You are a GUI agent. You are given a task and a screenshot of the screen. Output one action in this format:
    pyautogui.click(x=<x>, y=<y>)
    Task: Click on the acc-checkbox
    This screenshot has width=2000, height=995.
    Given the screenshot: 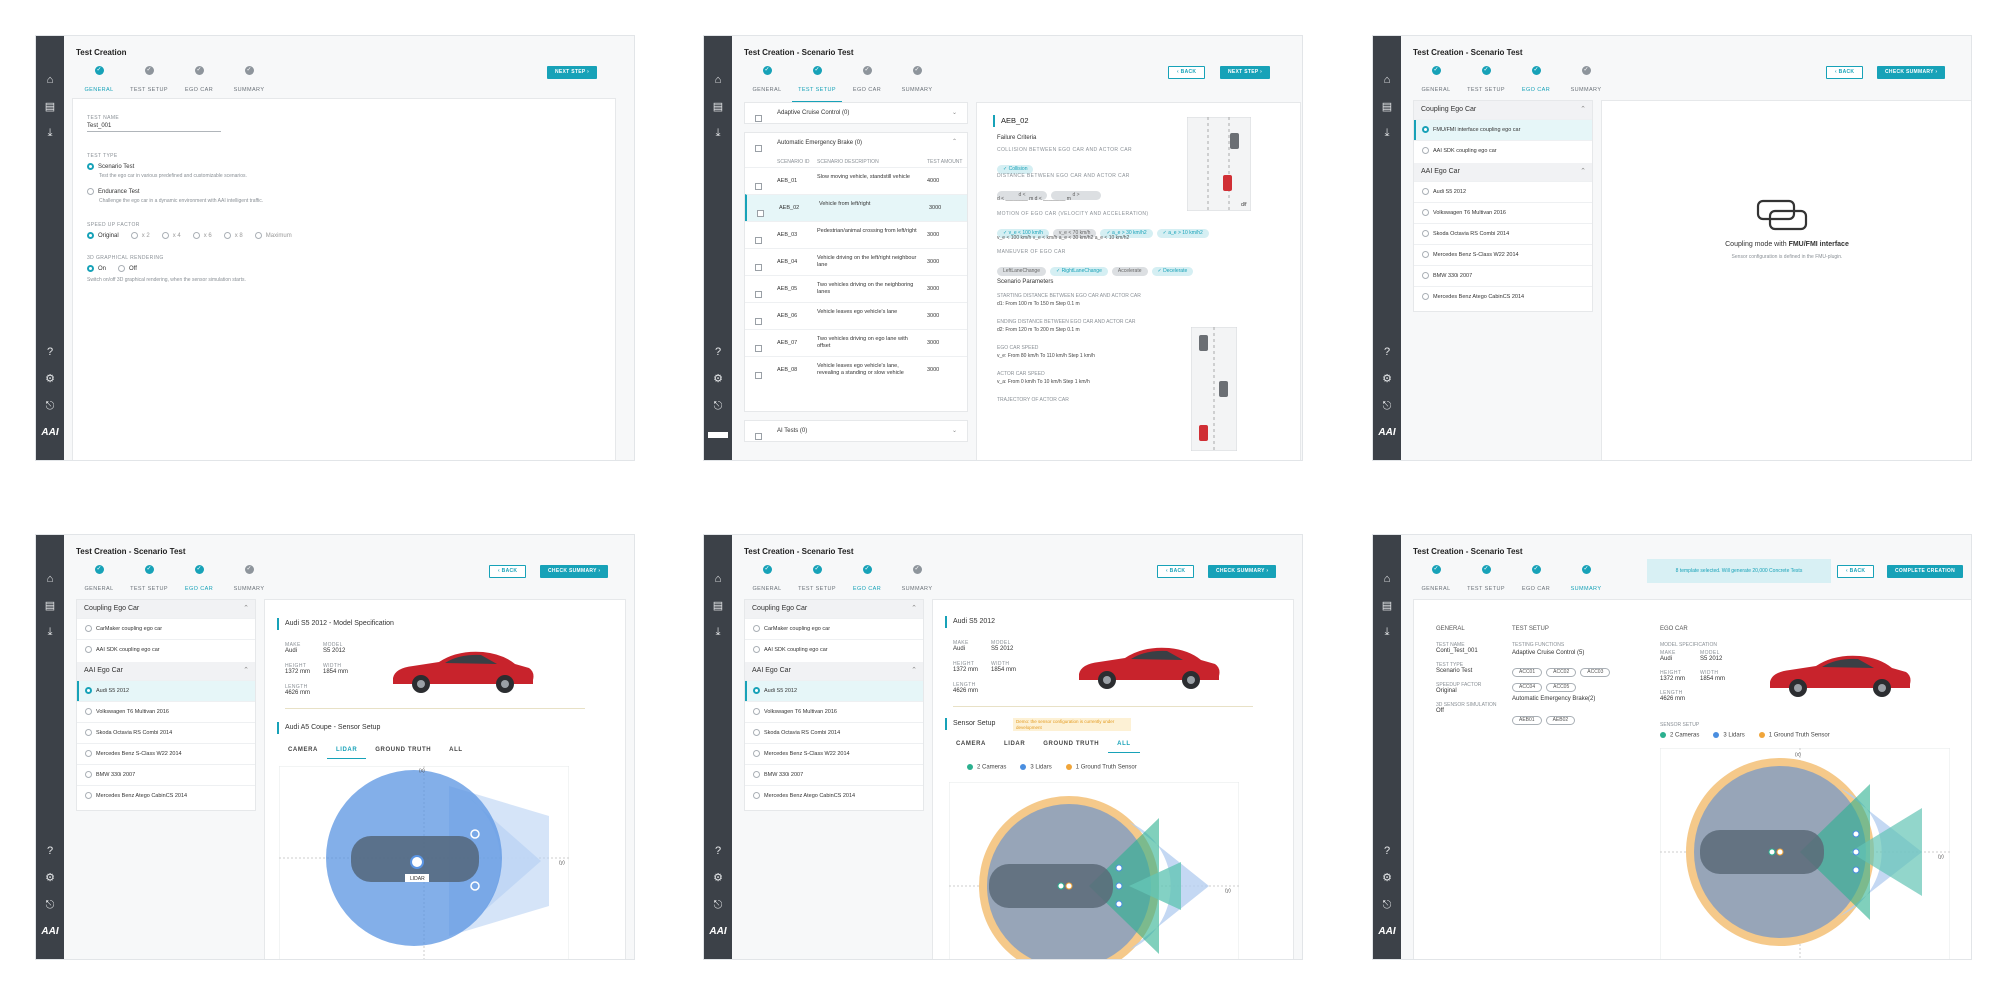 What is the action you would take?
    pyautogui.click(x=758, y=119)
    